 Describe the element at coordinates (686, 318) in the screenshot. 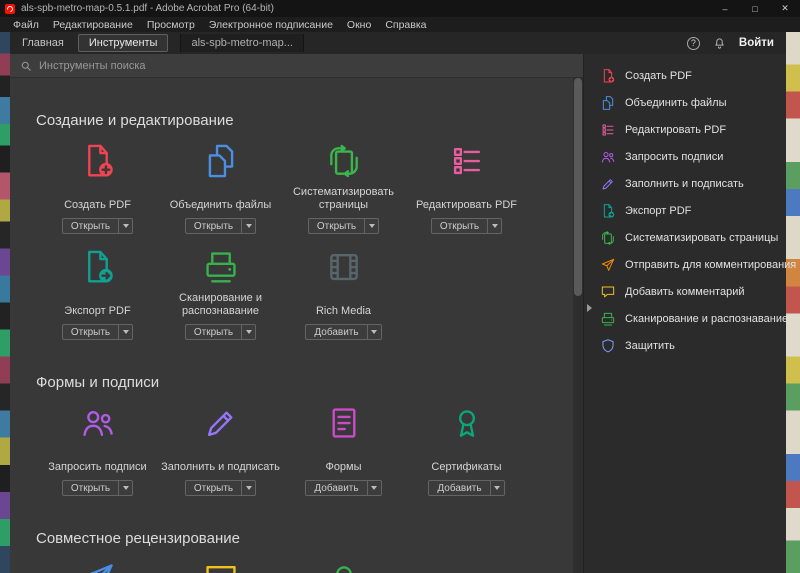

I see `panel-item-scan: Сканирование и распознавание` at that location.